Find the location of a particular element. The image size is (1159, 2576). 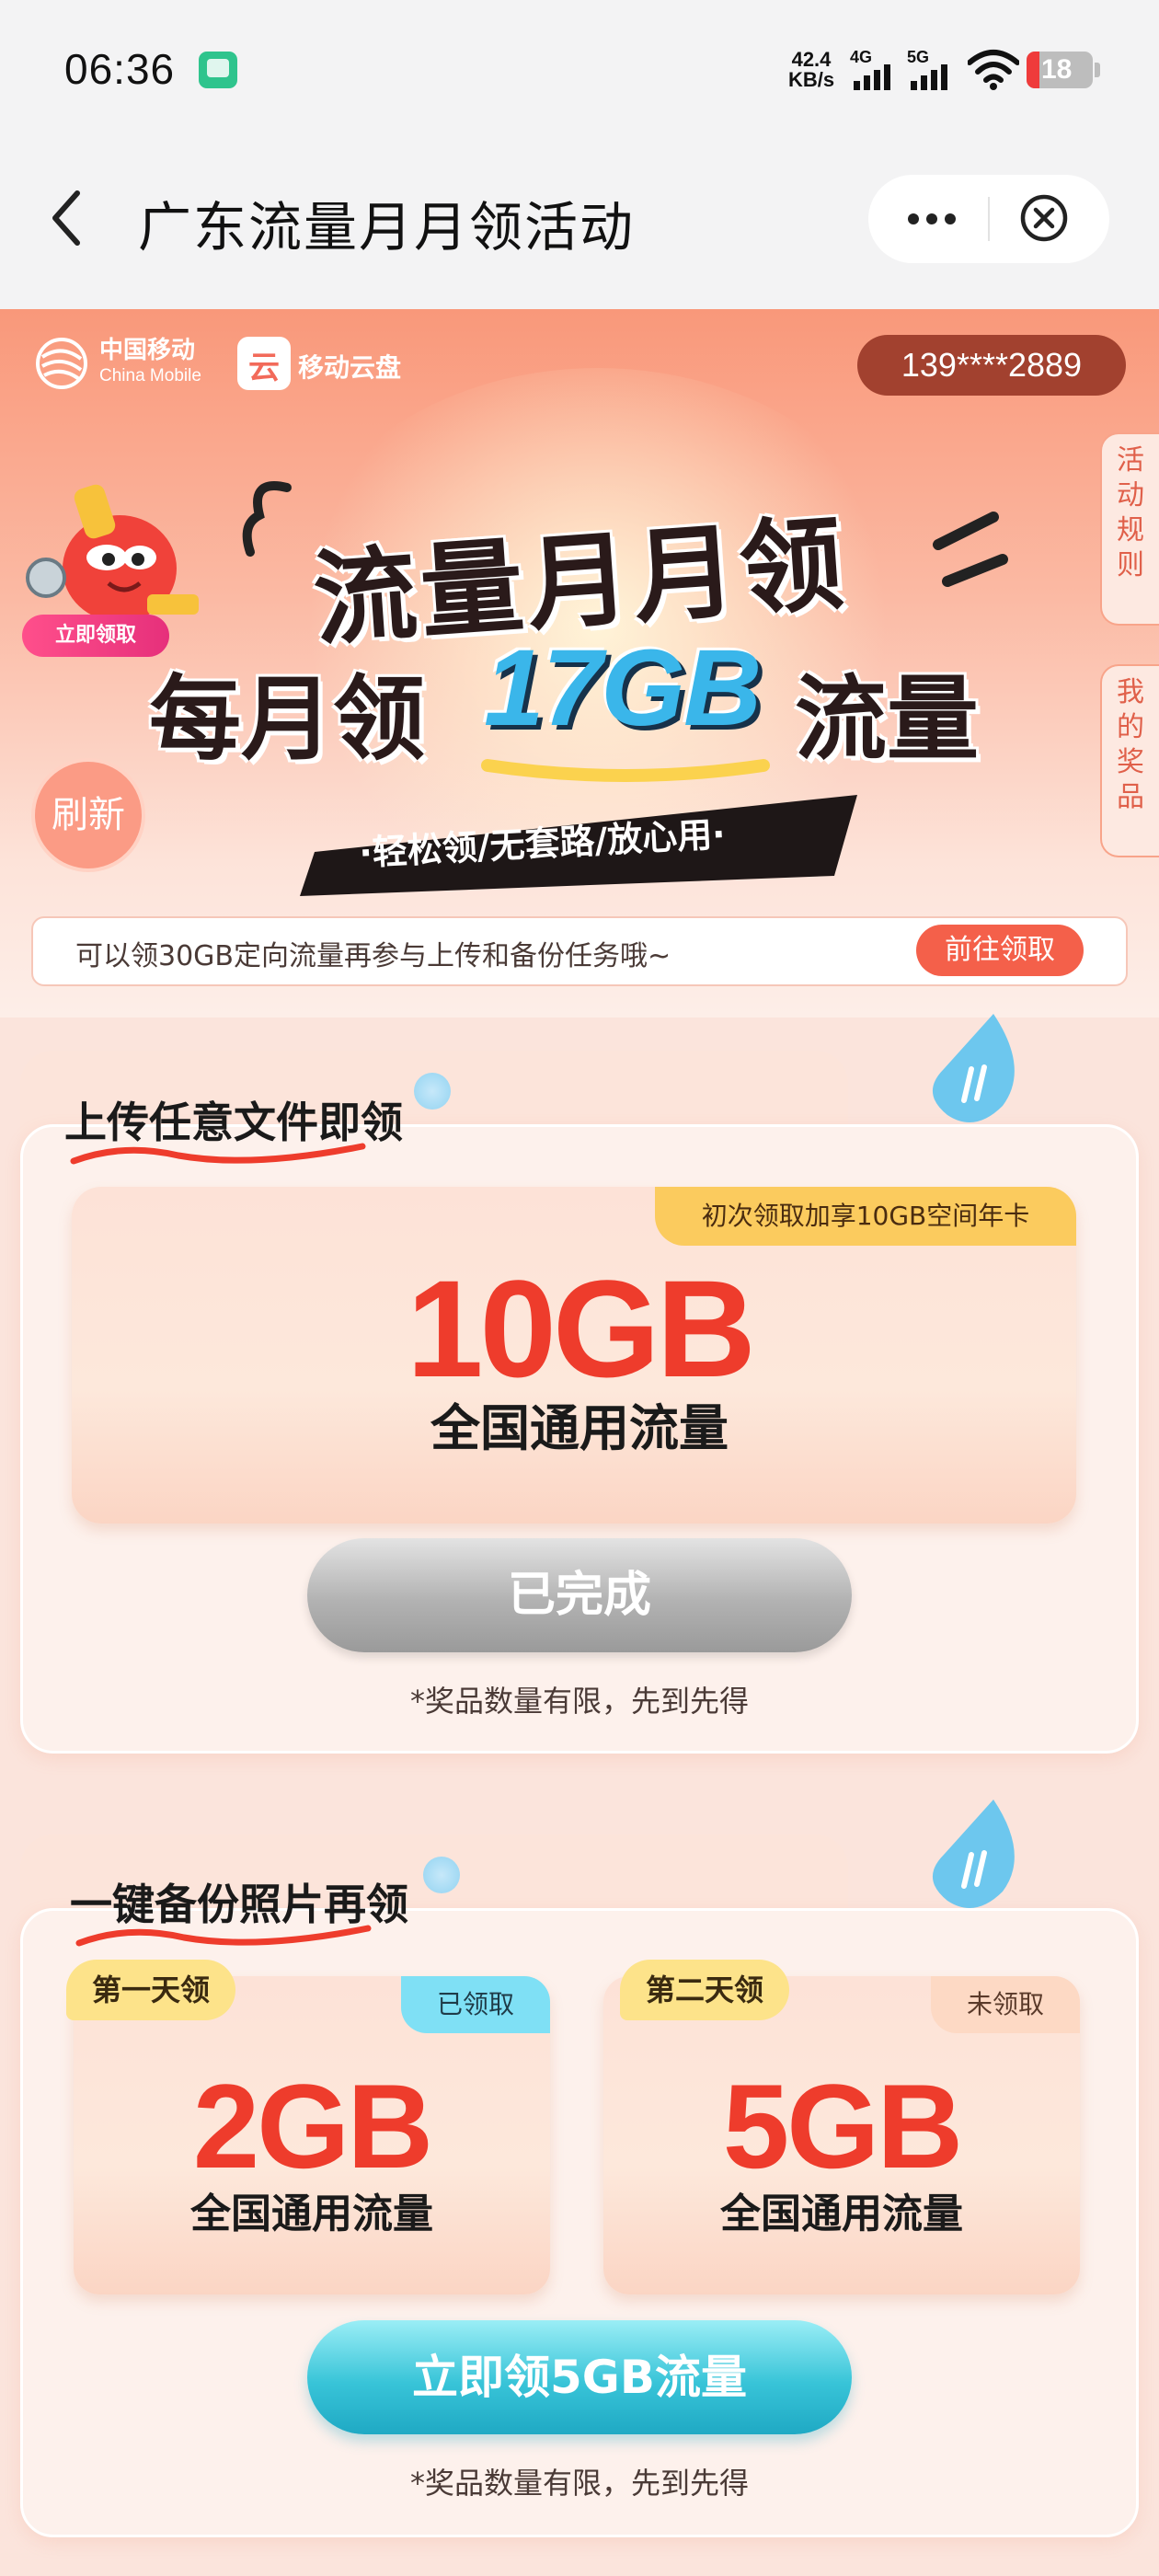

network-speed-value: 42.4 is located at coordinates (811, 59).